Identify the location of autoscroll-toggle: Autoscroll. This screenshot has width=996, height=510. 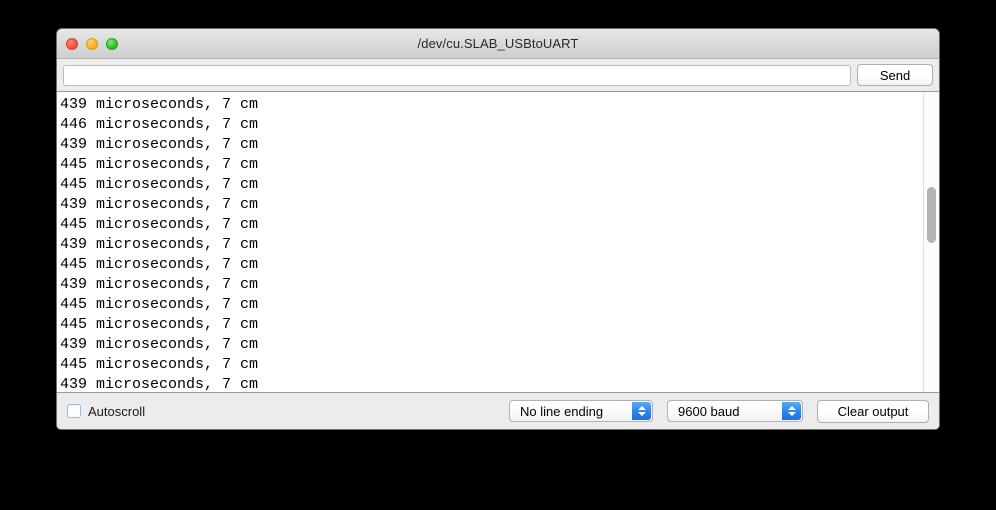
(106, 411).